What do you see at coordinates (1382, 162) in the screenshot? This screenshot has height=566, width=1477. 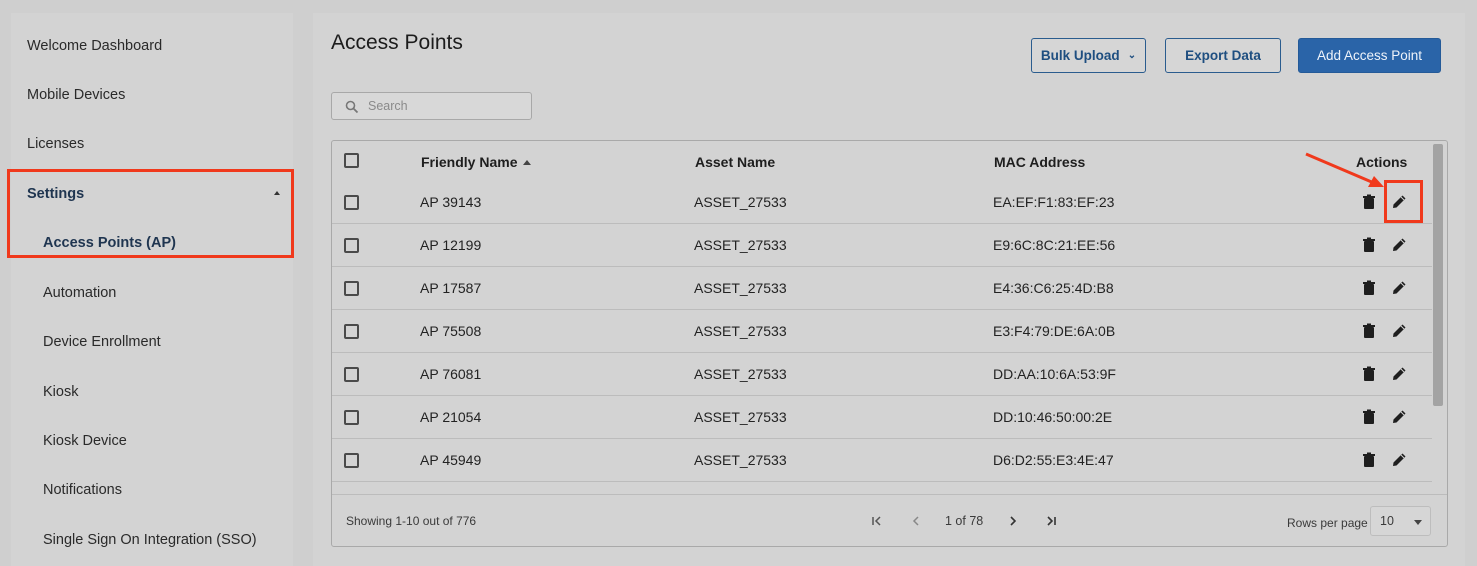 I see `column-actions: Actions` at bounding box center [1382, 162].